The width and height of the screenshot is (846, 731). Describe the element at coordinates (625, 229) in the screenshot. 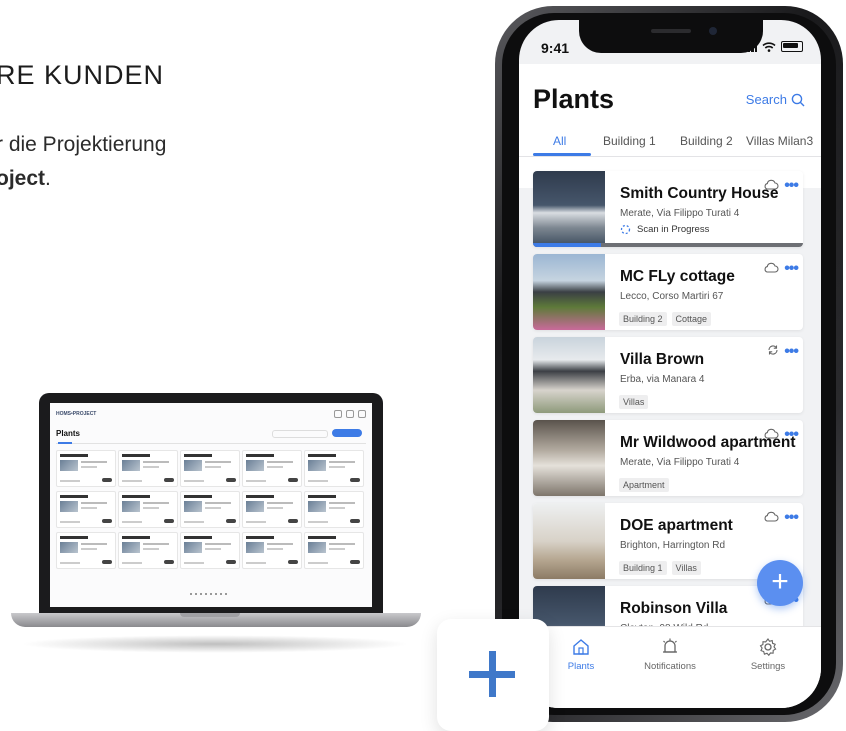

I see `spinner-icon` at that location.